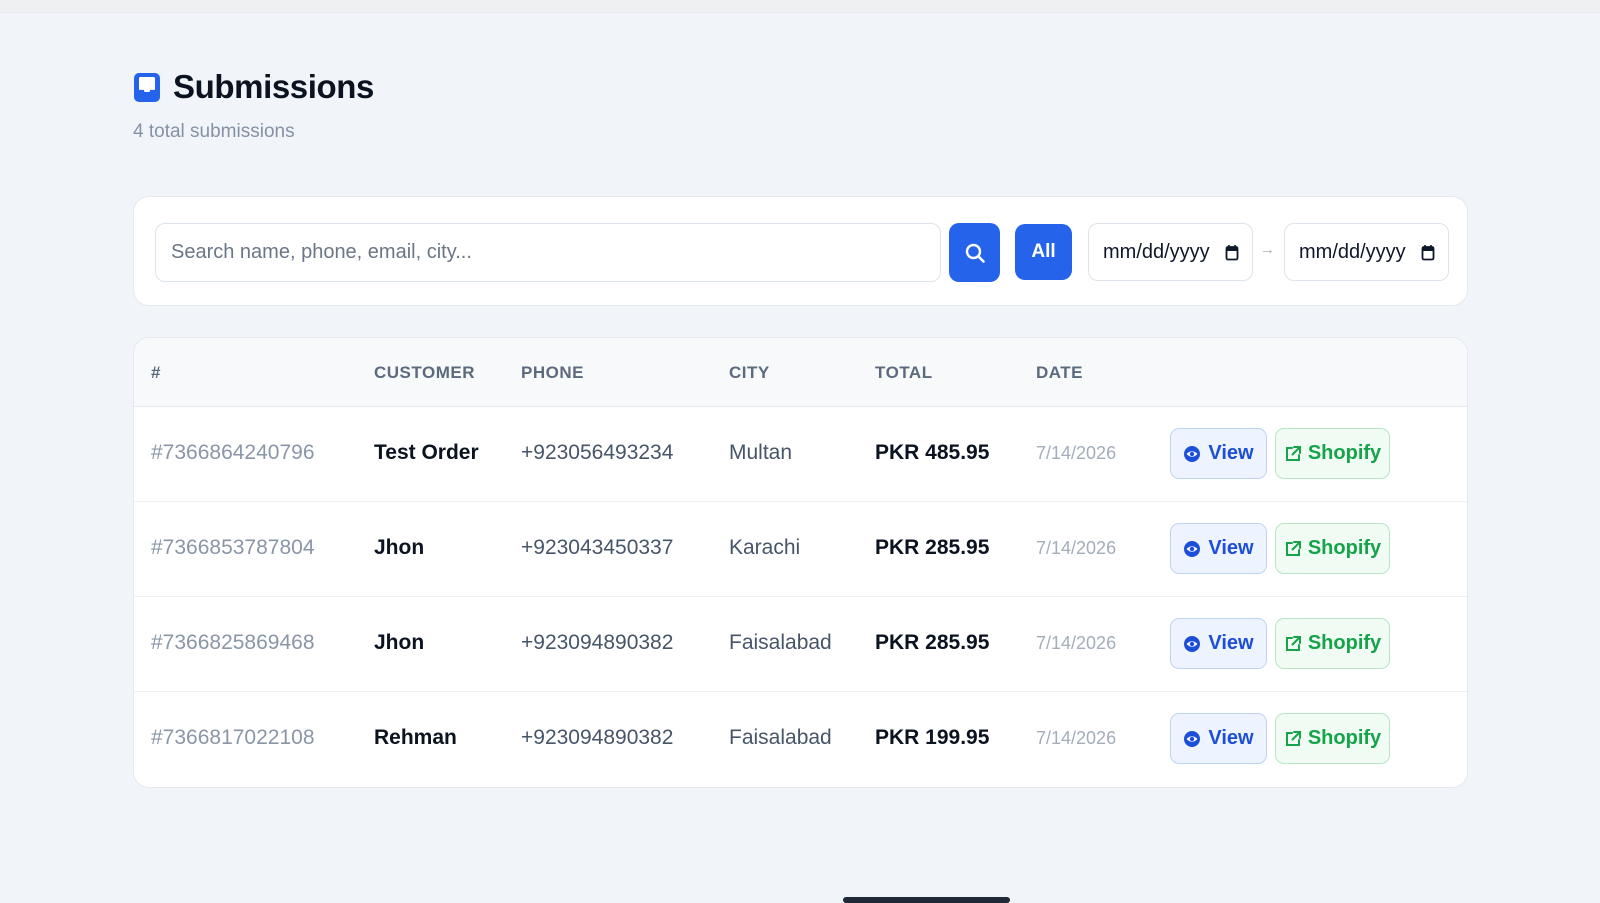 The height and width of the screenshot is (903, 1600). Describe the element at coordinates (147, 87) in the screenshot. I see `inbox-icon` at that location.